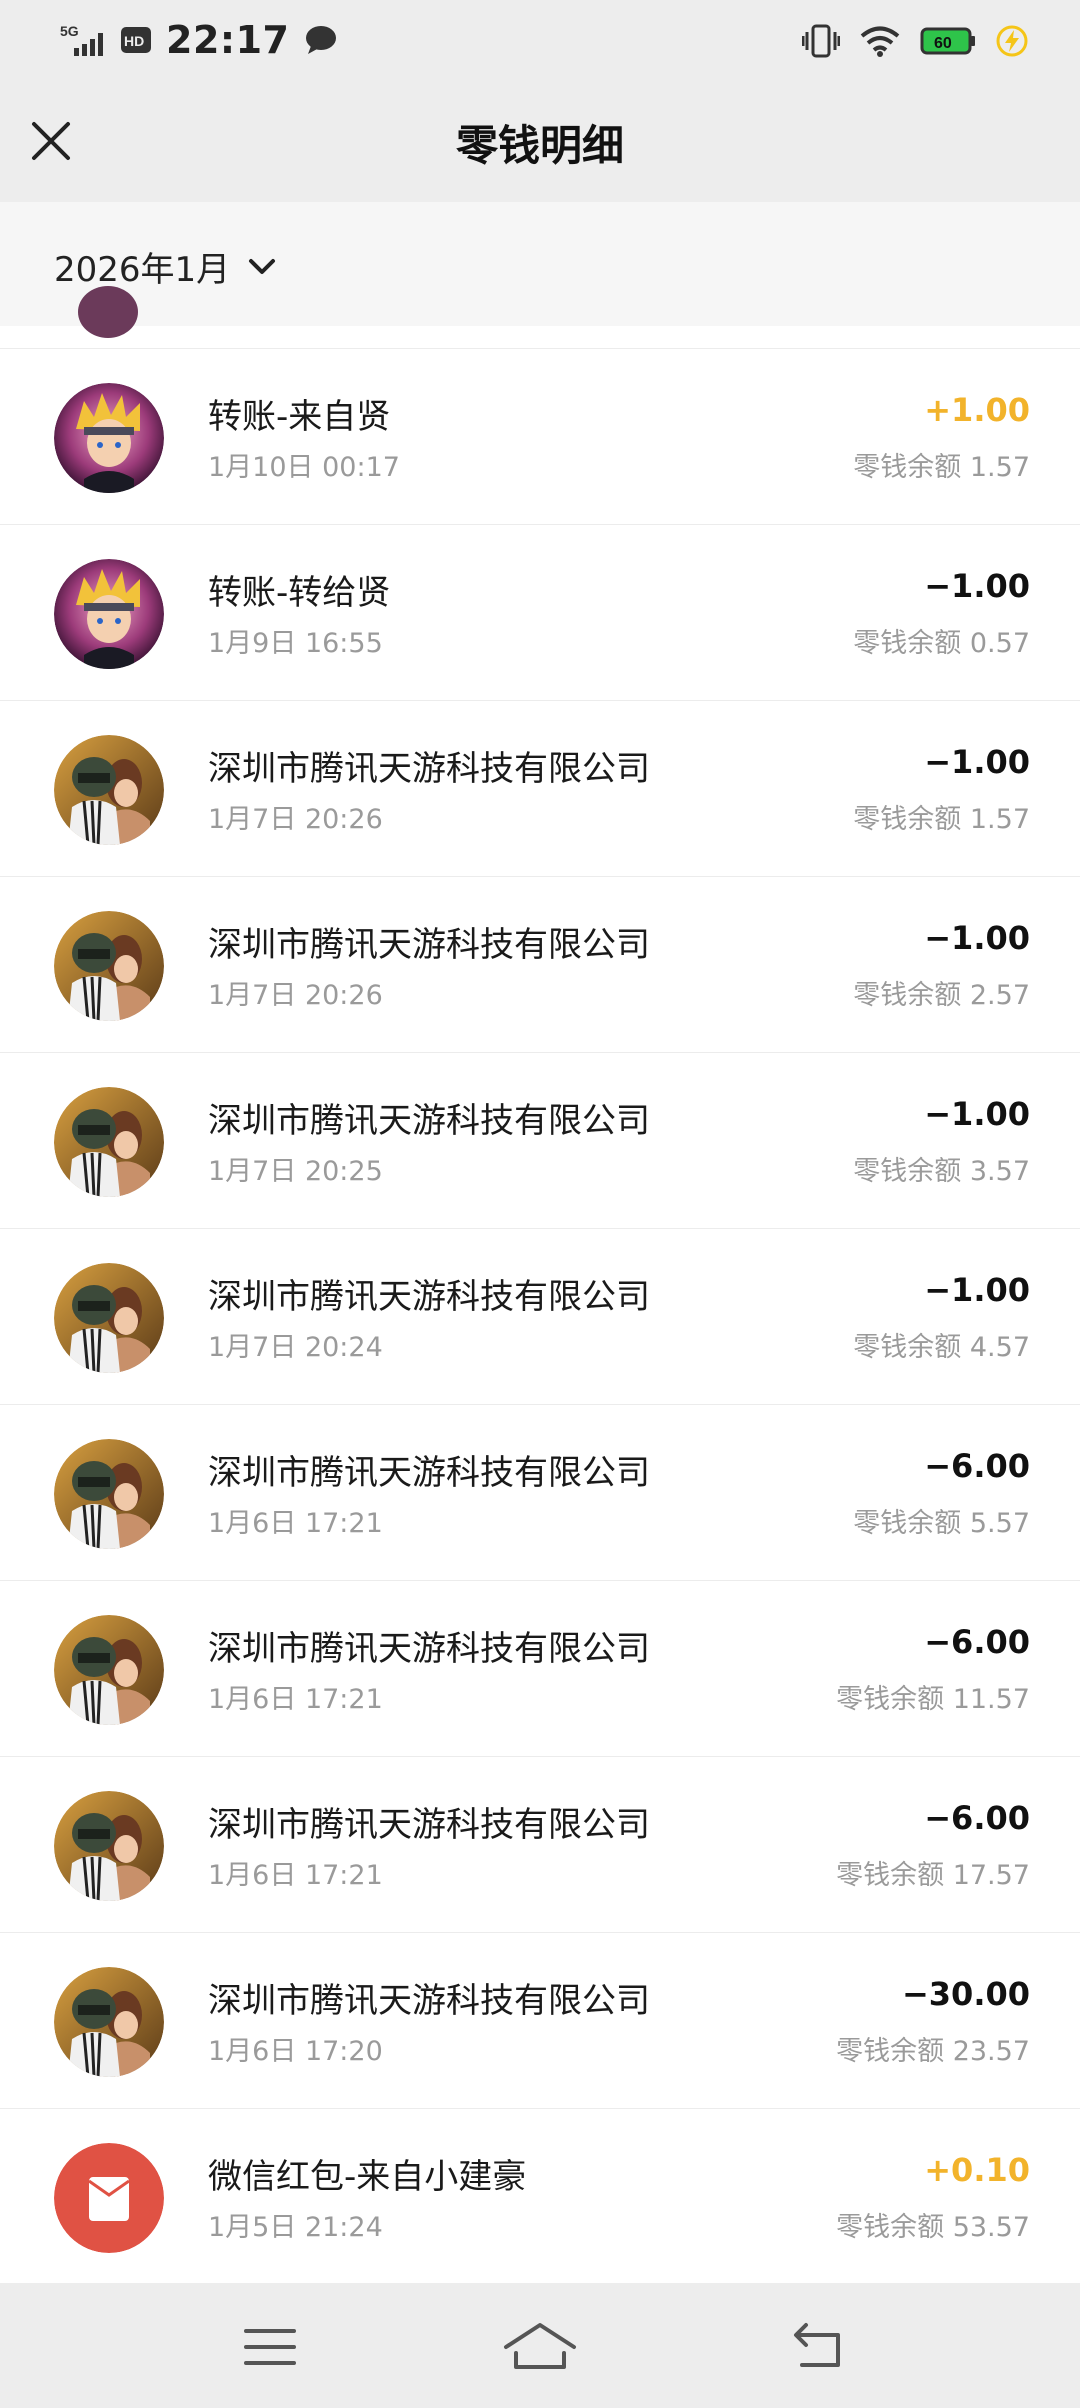  Describe the element at coordinates (941, 1347) in the screenshot. I see `balance-after: 零钱余额 4.57` at that location.